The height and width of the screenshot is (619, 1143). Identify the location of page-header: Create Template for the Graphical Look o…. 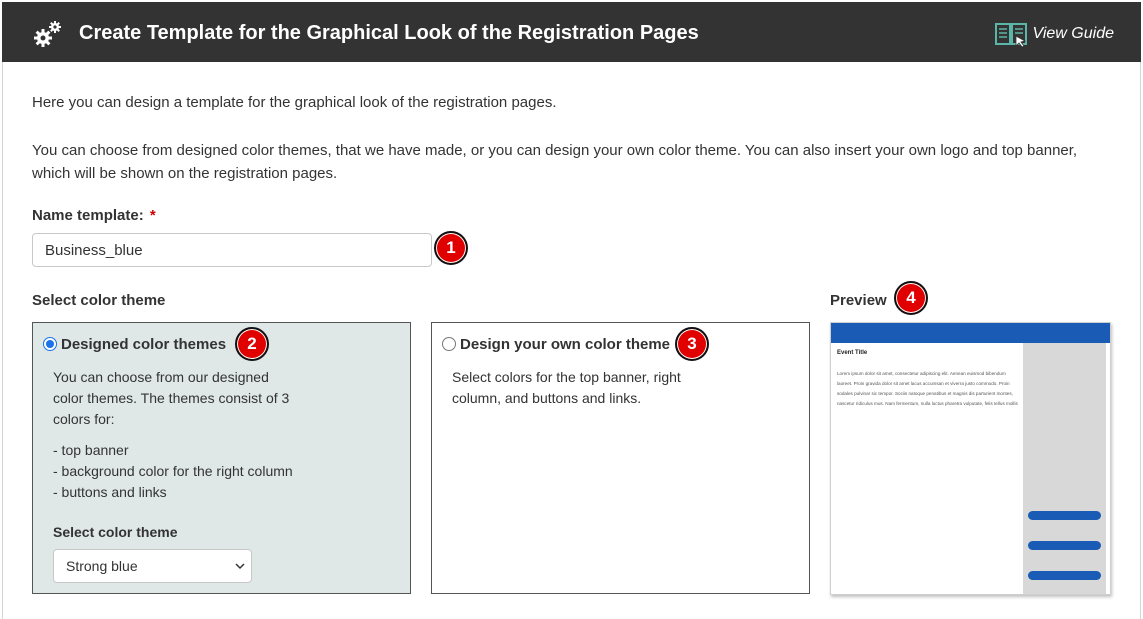
(571, 32).